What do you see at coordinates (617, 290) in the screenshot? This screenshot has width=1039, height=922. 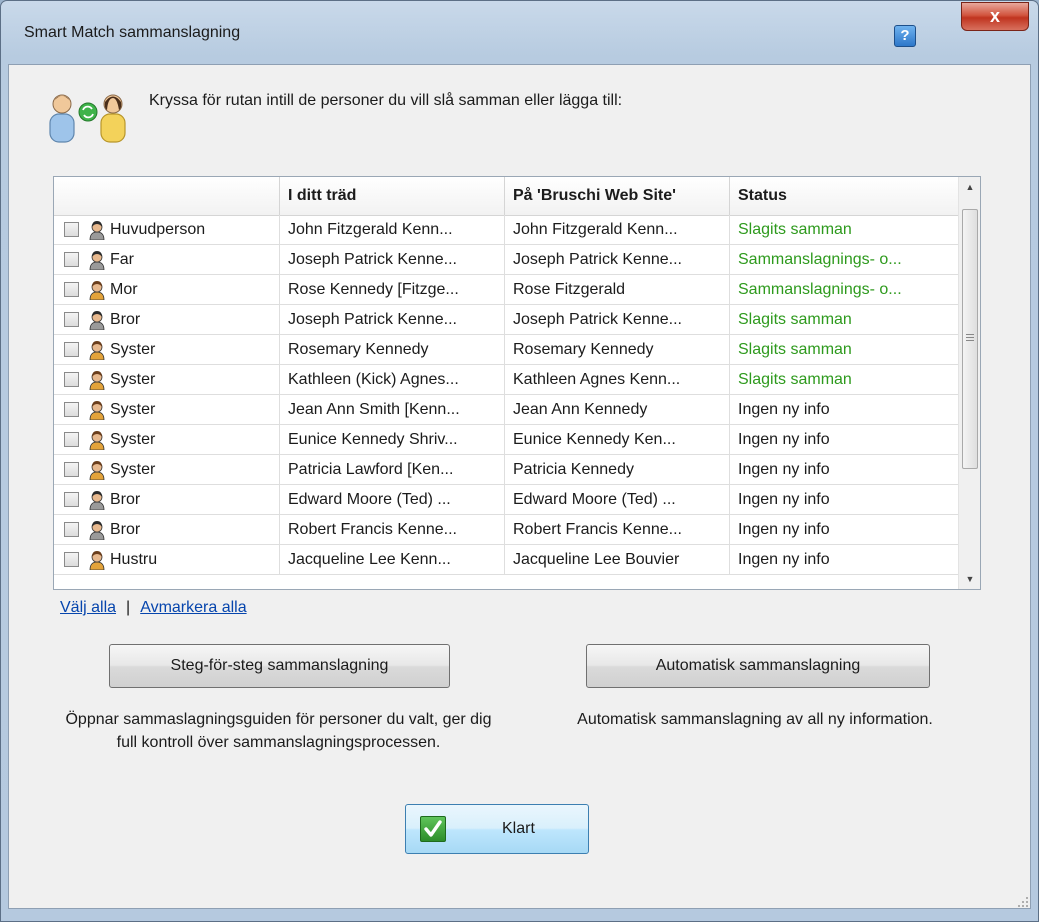 I see `site-name-cell: Rose Fitzgerald` at bounding box center [617, 290].